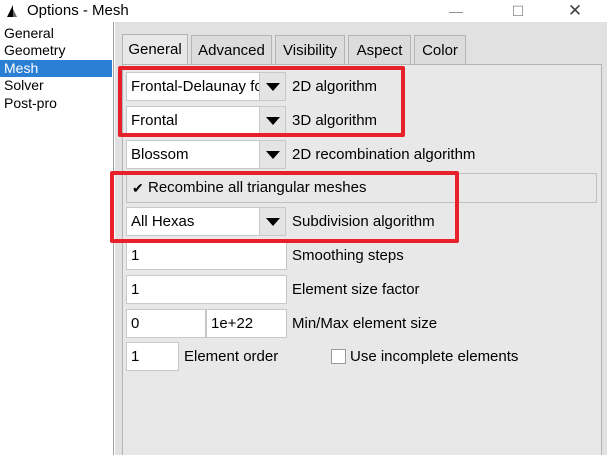 The image size is (607, 455). What do you see at coordinates (379, 50) in the screenshot?
I see `tab-aspect: Aspect` at bounding box center [379, 50].